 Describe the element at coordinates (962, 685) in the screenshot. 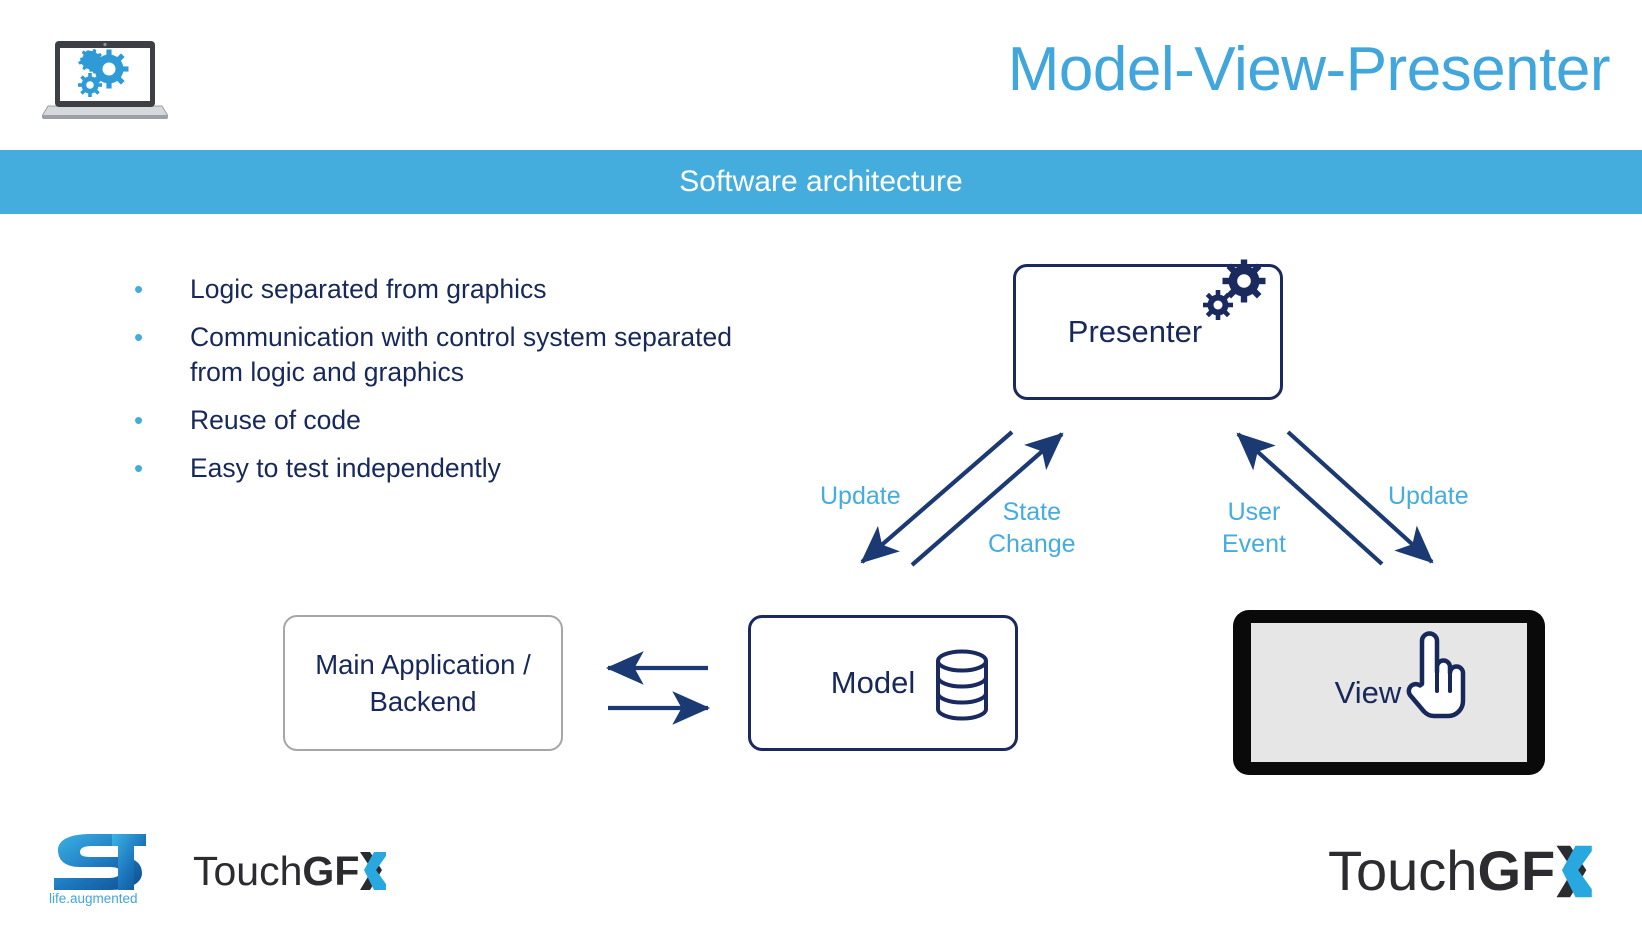

I see `database-icon` at that location.